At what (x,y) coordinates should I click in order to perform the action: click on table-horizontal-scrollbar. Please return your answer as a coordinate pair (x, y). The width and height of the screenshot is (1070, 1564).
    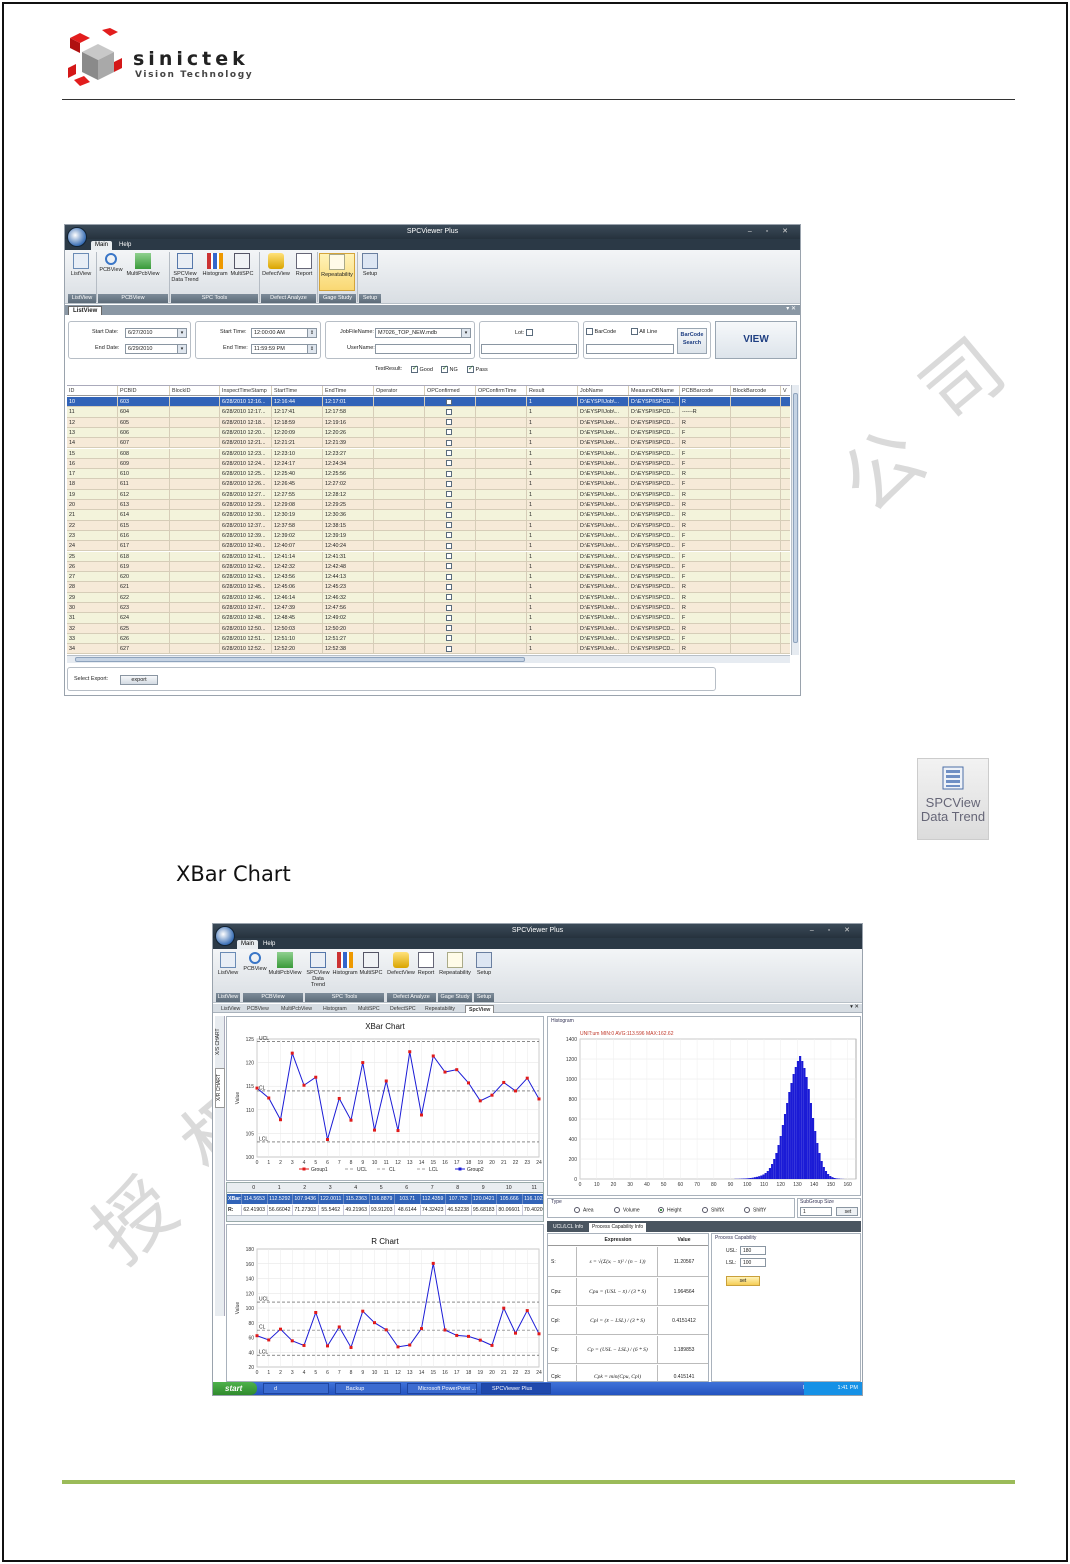
    Looking at the image, I should click on (428, 659).